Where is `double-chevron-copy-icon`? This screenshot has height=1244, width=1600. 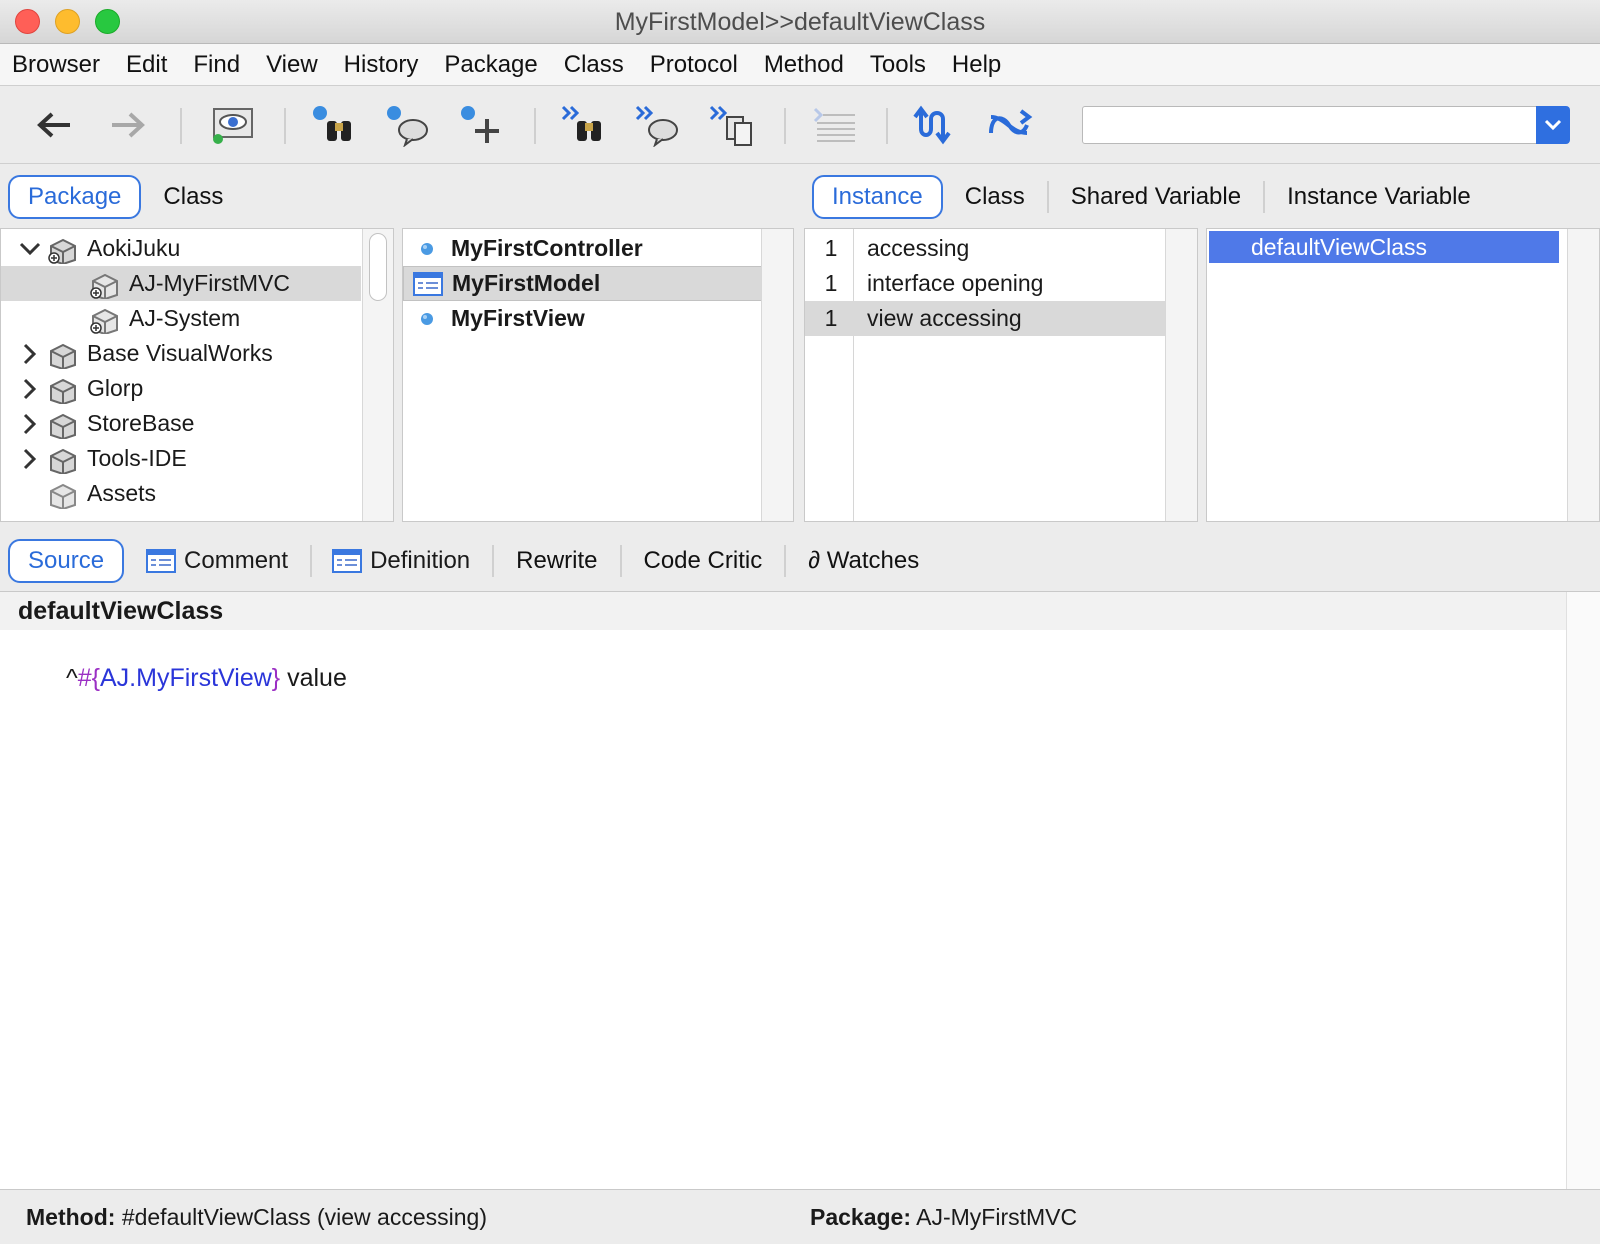
double-chevron-copy-icon is located at coordinates (730, 125).